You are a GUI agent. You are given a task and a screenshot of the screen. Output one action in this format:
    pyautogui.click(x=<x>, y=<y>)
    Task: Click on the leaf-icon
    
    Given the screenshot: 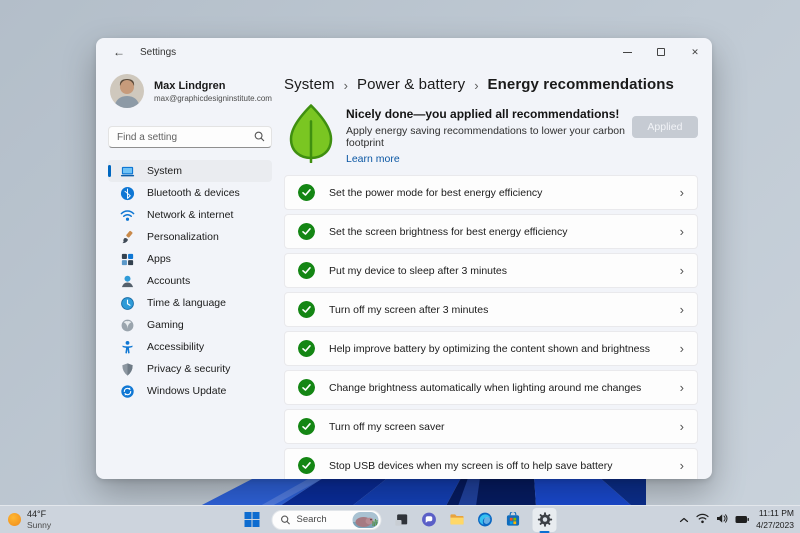 What is the action you would take?
    pyautogui.click(x=311, y=133)
    